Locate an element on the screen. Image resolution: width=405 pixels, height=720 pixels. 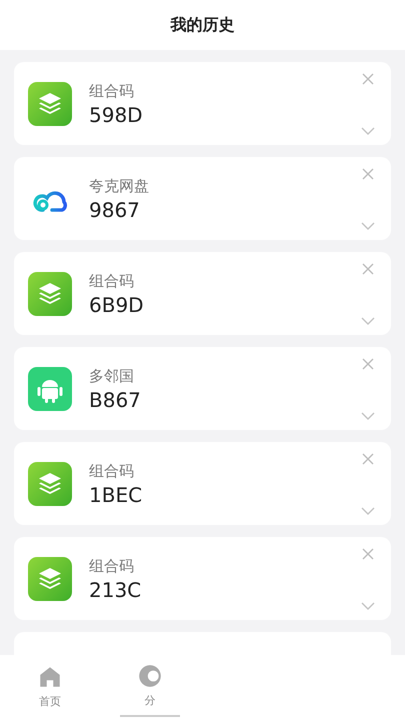
app-name: 夸克网盘 is located at coordinates (119, 186).